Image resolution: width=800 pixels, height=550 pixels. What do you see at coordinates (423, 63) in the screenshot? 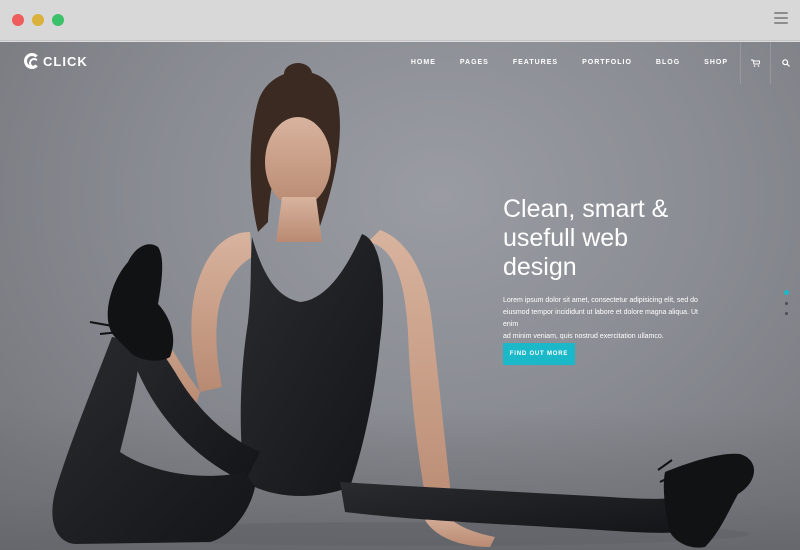
I see `nav-item-home: HOME` at bounding box center [423, 63].